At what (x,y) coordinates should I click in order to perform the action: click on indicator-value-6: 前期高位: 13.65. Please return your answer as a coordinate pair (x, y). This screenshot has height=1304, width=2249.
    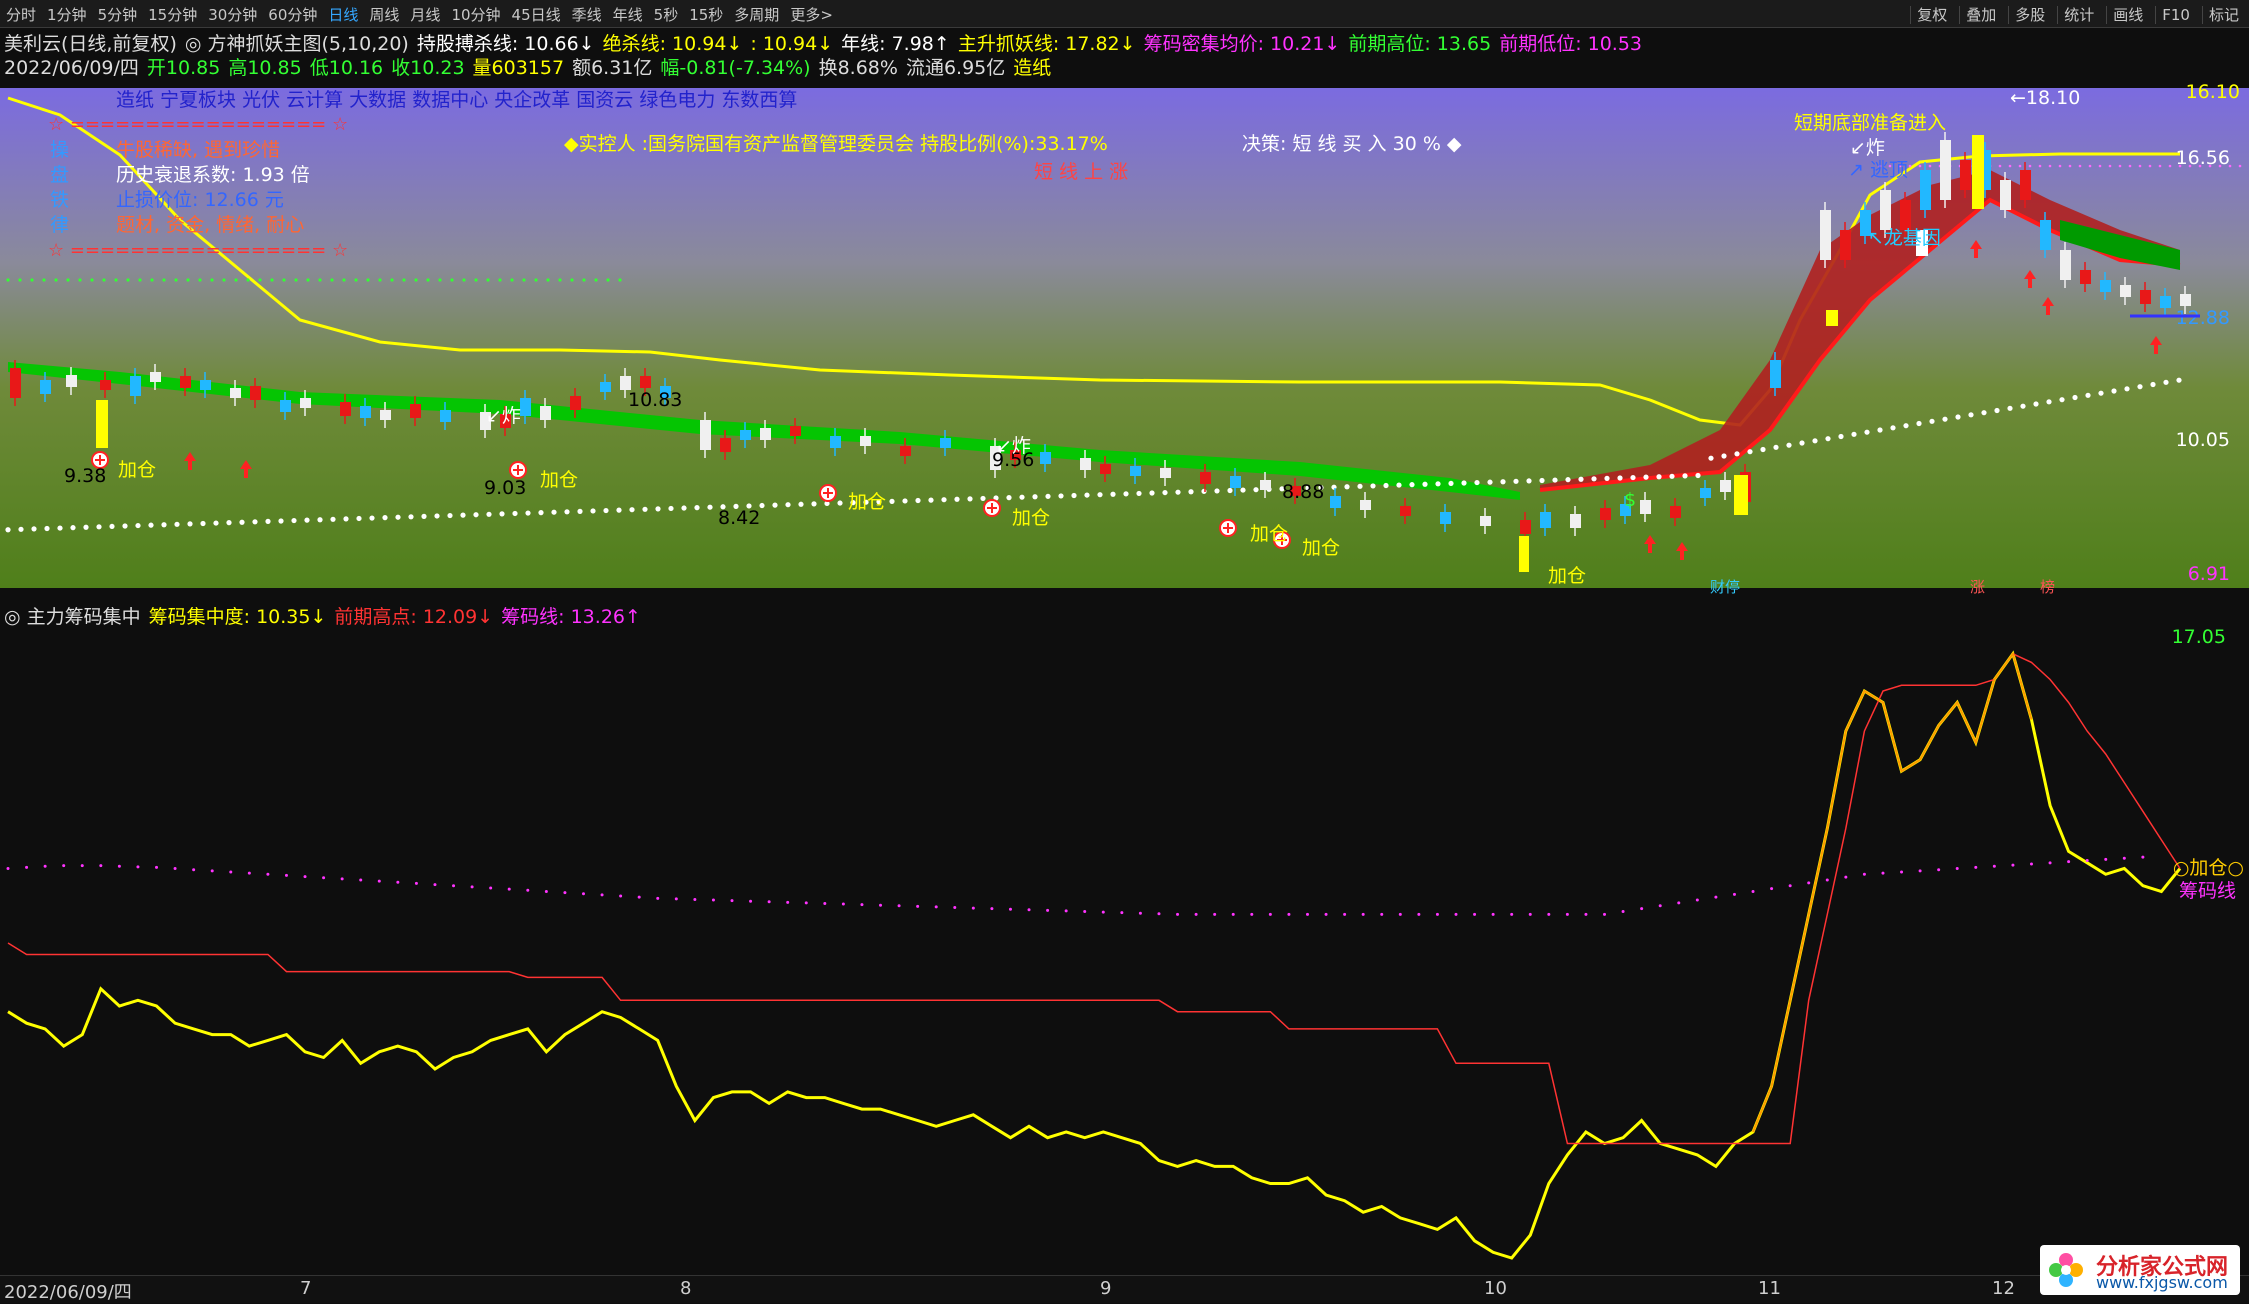
    Looking at the image, I should click on (1420, 44).